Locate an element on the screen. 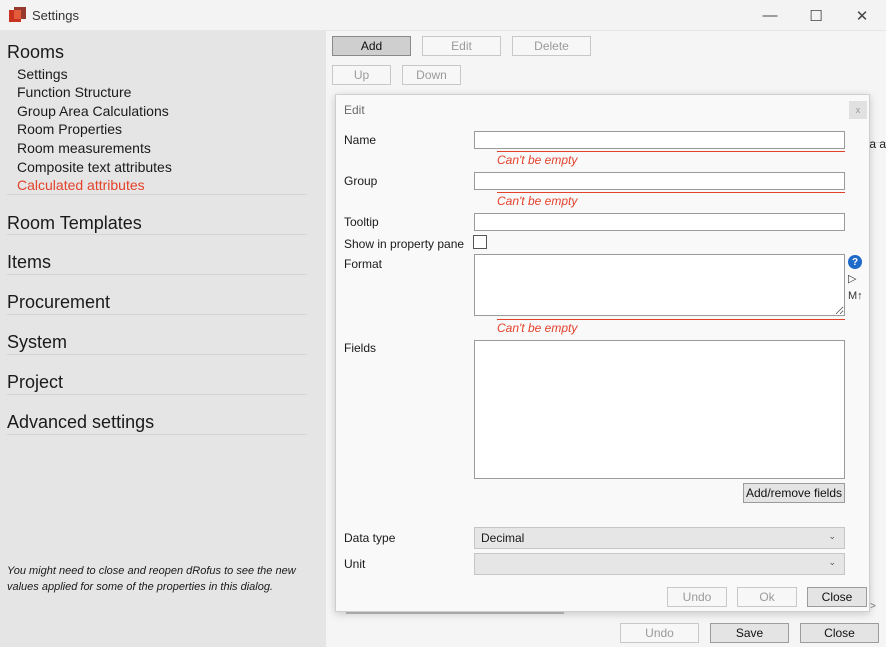  format-error: Can't be empty is located at coordinates (537, 328).